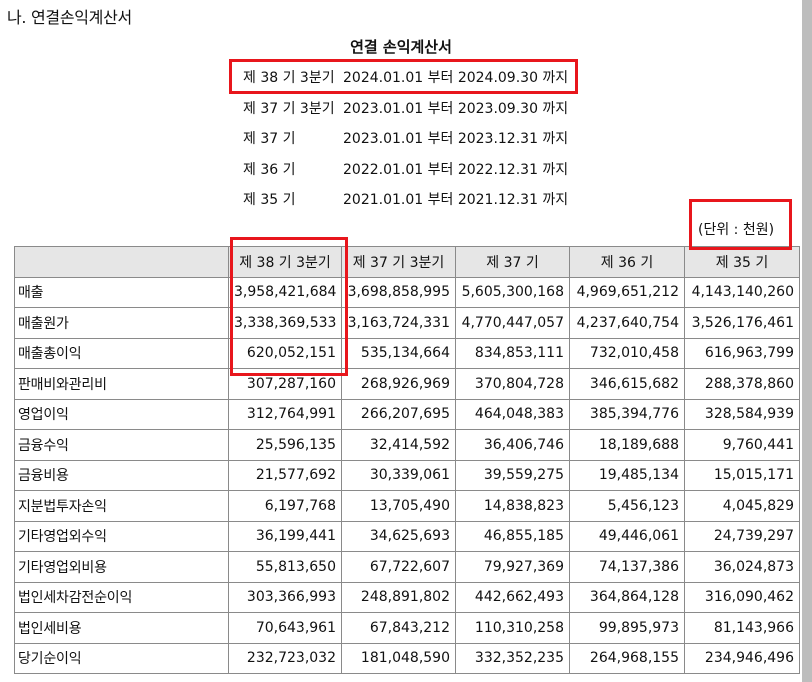 The width and height of the screenshot is (812, 682). What do you see at coordinates (512, 353) in the screenshot?
I see `row-value: 834,853,111` at bounding box center [512, 353].